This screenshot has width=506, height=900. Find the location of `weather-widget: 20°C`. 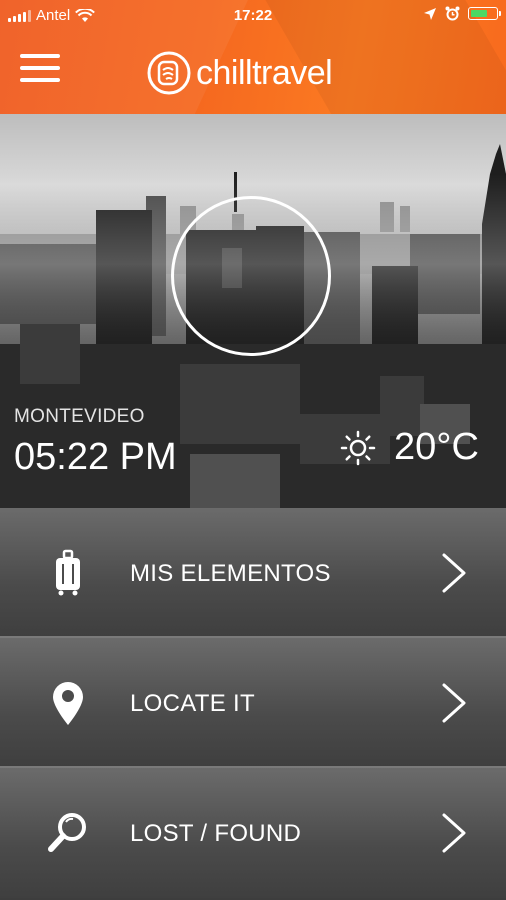

weather-widget: 20°C is located at coordinates (409, 447).